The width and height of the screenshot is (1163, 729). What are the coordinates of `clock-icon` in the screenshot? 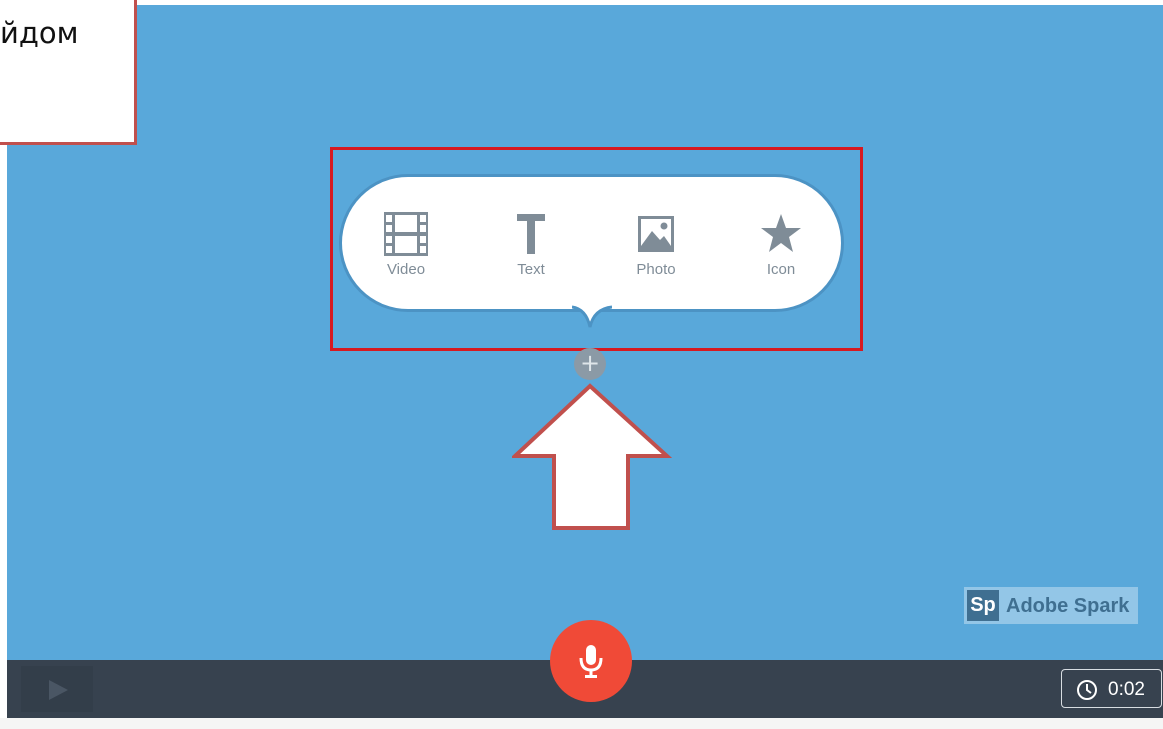 It's located at (1087, 690).